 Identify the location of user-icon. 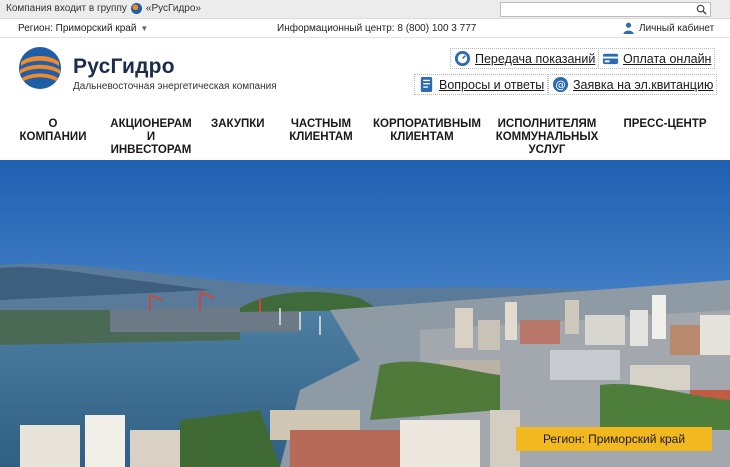
(628, 28).